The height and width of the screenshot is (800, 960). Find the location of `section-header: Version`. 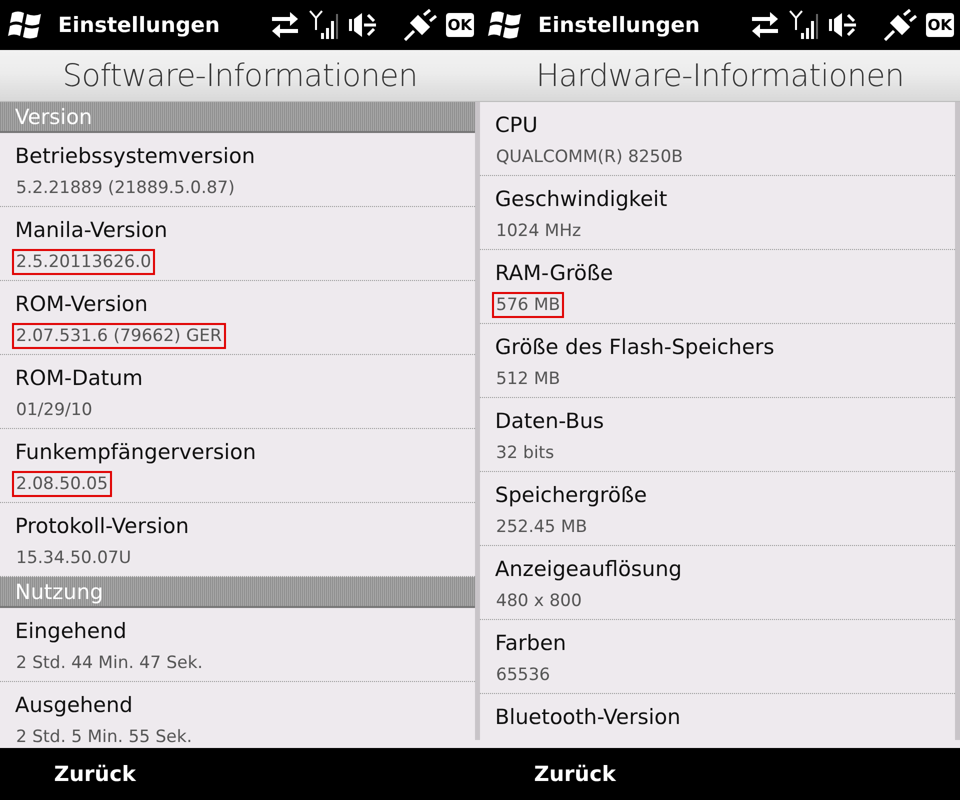

section-header: Version is located at coordinates (237, 117).